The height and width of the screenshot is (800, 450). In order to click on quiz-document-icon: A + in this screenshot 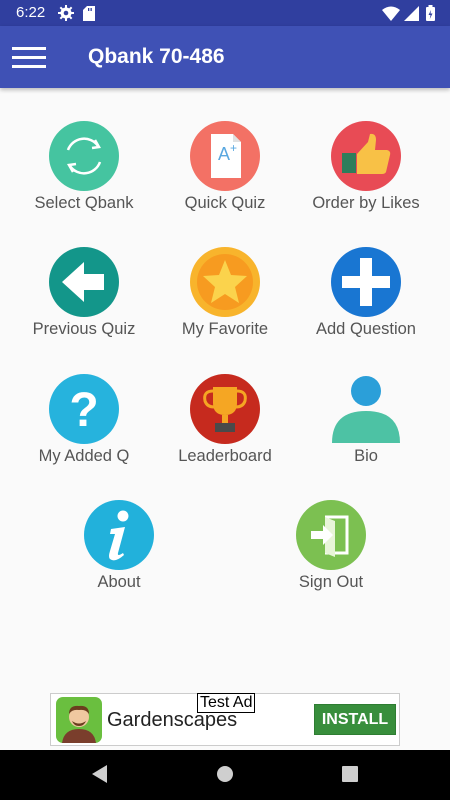, I will do `click(225, 156)`.